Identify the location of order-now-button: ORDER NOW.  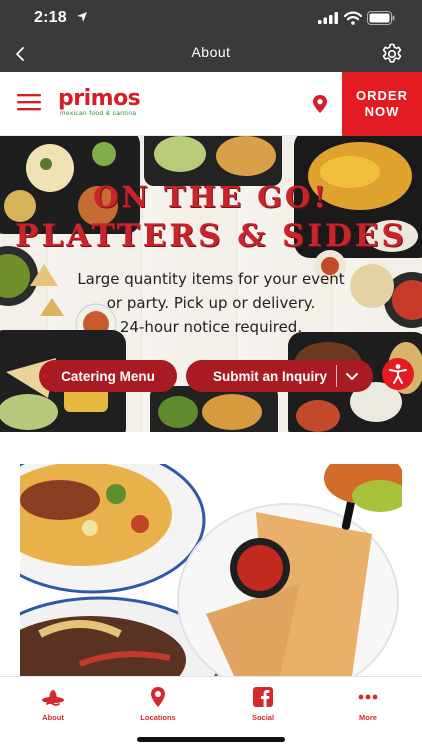
(382, 104).